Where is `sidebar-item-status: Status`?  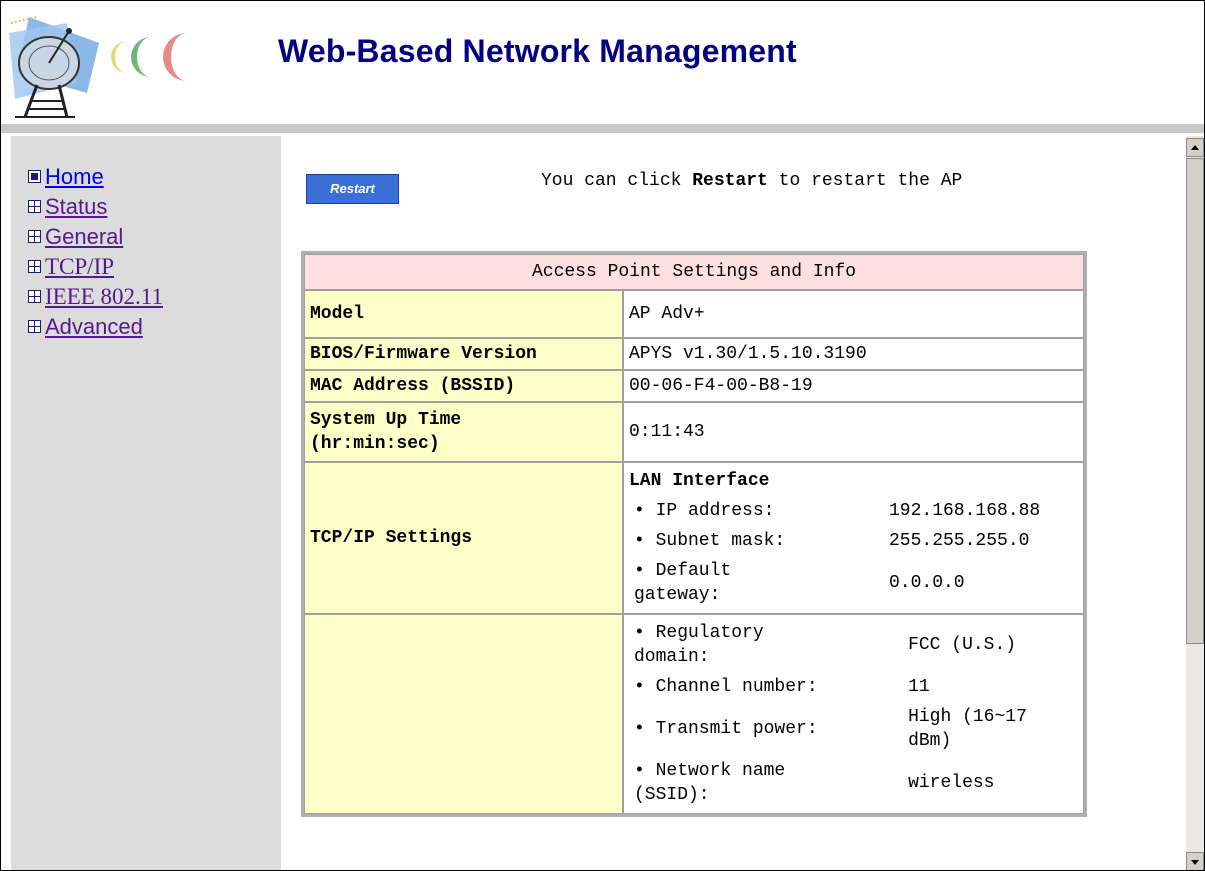
sidebar-item-status: Status is located at coordinates (95, 207).